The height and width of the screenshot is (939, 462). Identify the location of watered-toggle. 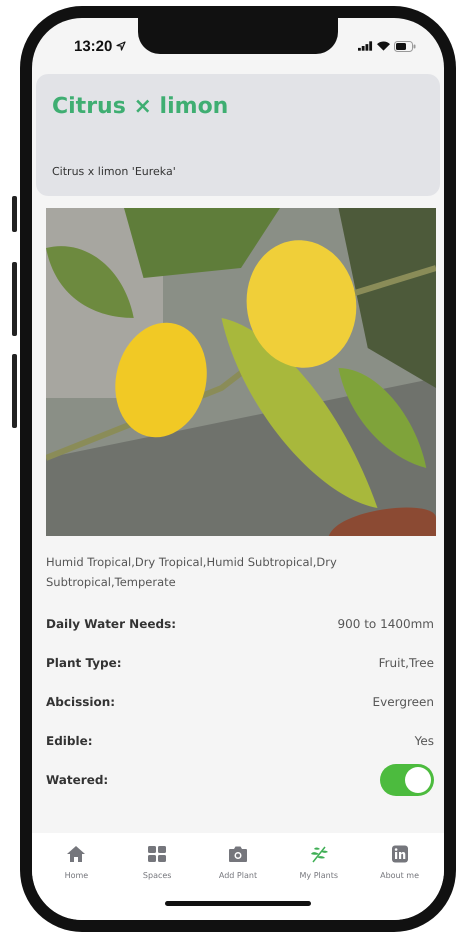
(407, 780).